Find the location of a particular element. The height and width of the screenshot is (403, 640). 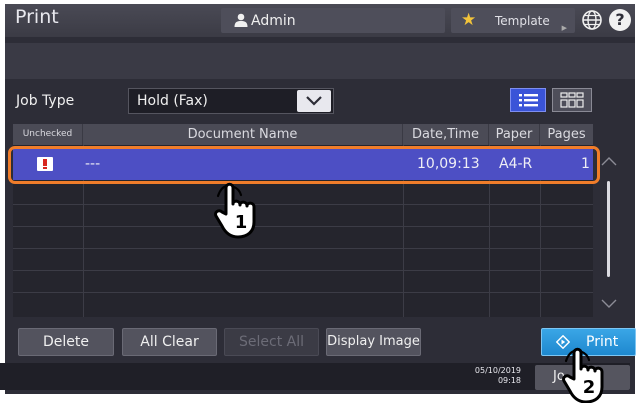

thumbnail-view-button is located at coordinates (572, 100).